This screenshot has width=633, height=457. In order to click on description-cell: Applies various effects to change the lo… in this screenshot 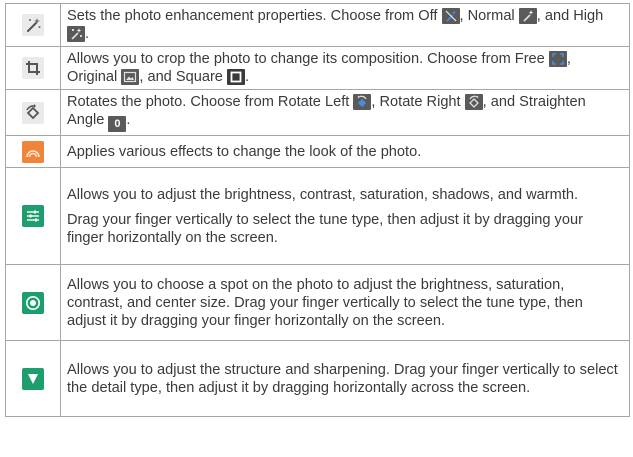, I will do `click(345, 151)`.